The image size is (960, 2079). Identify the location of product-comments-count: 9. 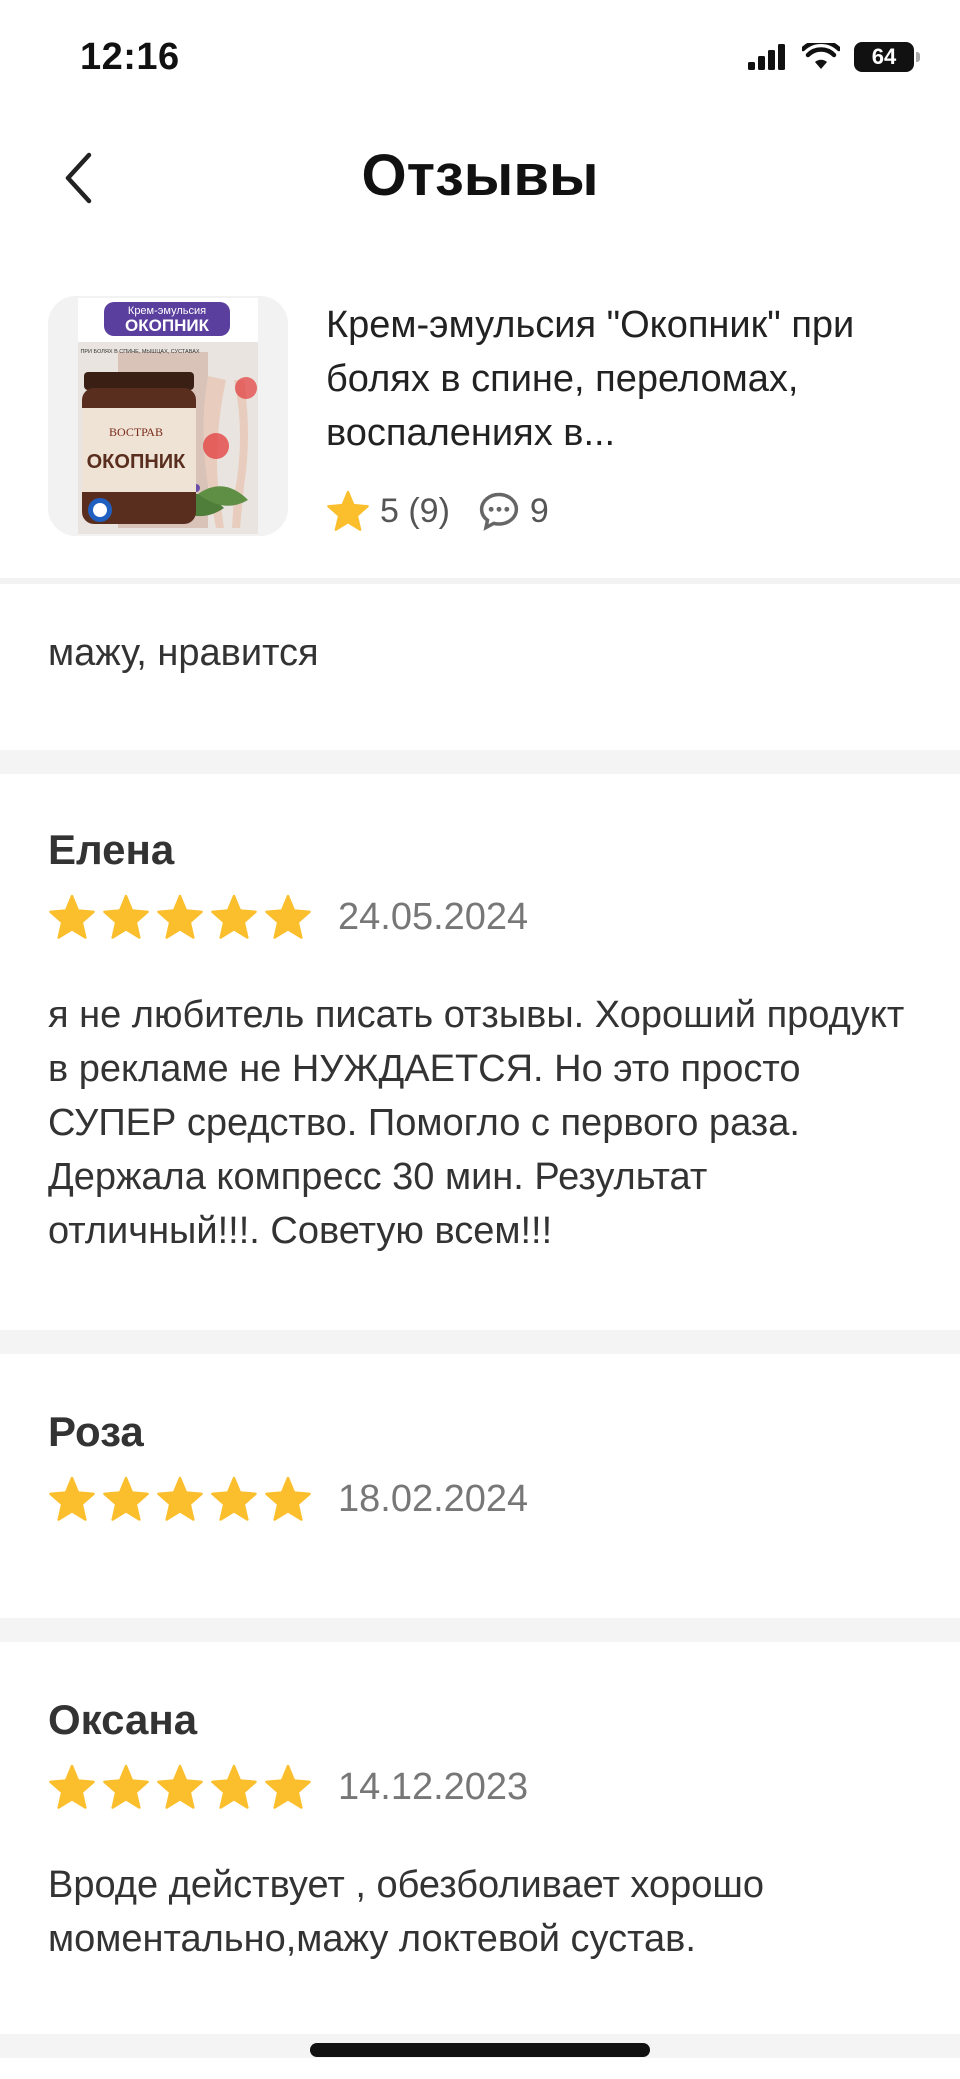
(539, 510).